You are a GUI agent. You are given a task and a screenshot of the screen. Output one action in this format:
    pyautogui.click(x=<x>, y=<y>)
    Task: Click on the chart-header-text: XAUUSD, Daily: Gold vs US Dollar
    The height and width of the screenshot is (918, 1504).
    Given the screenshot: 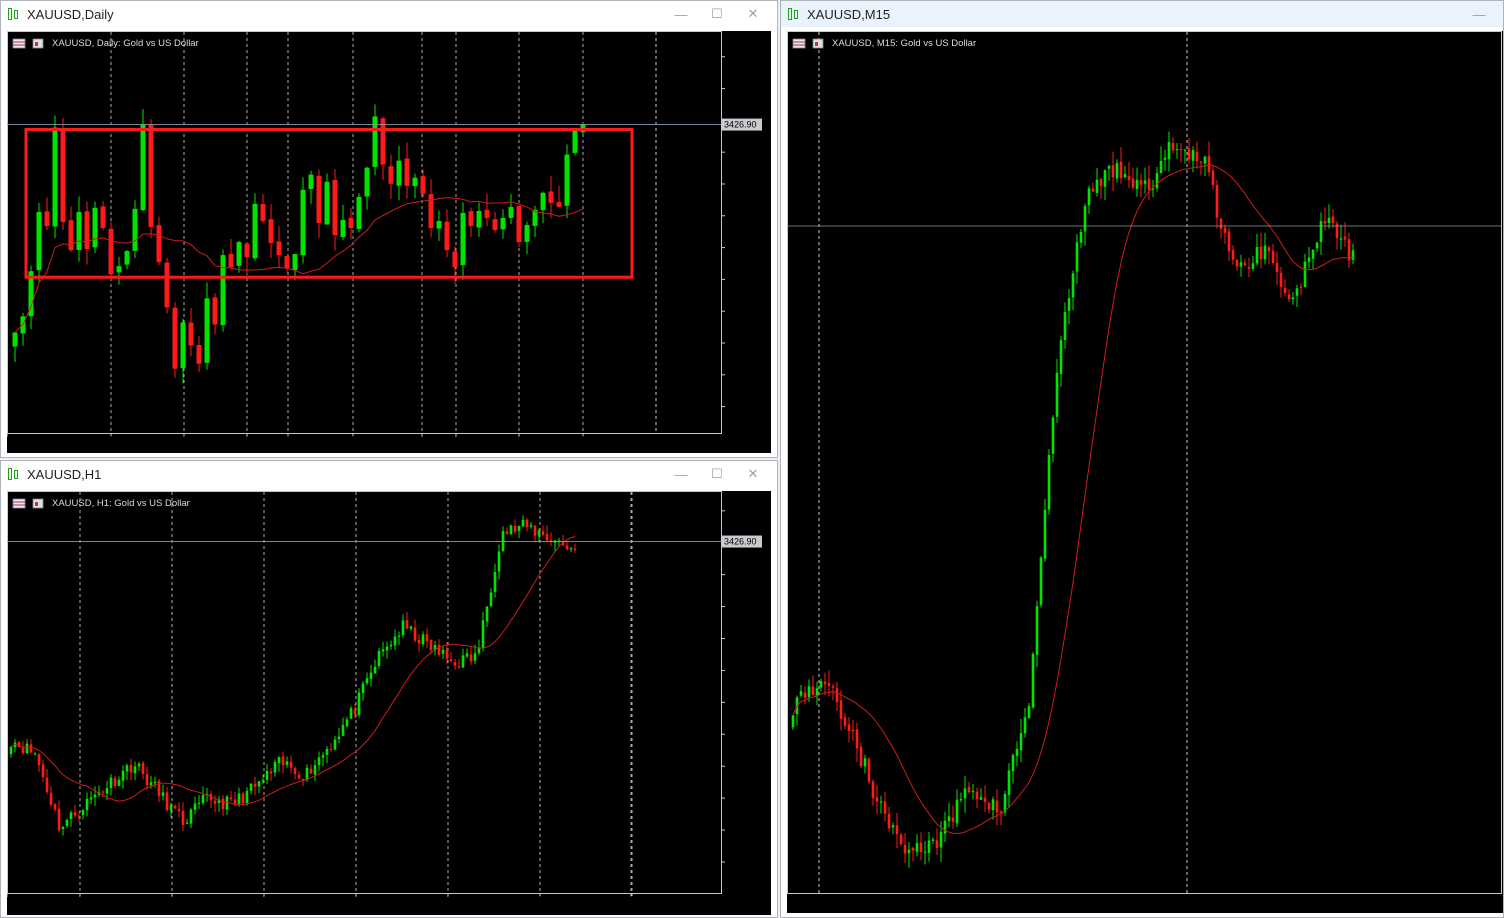 What is the action you would take?
    pyautogui.click(x=125, y=43)
    